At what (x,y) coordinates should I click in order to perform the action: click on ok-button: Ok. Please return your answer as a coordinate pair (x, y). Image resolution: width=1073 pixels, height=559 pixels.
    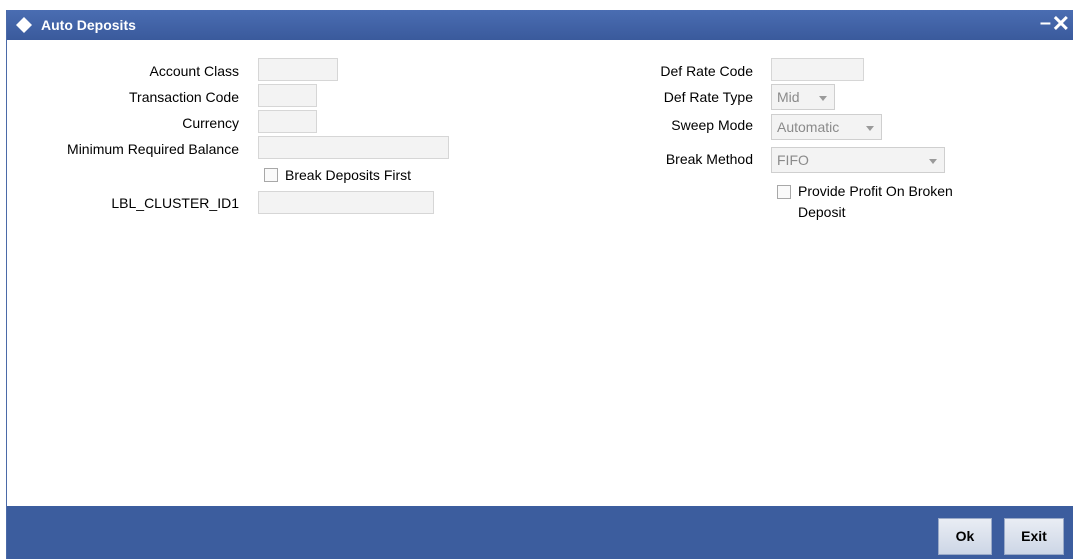
    Looking at the image, I should click on (965, 536).